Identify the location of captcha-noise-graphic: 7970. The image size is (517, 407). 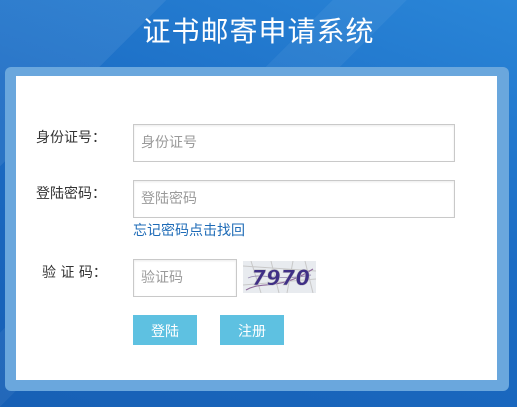
(279, 277).